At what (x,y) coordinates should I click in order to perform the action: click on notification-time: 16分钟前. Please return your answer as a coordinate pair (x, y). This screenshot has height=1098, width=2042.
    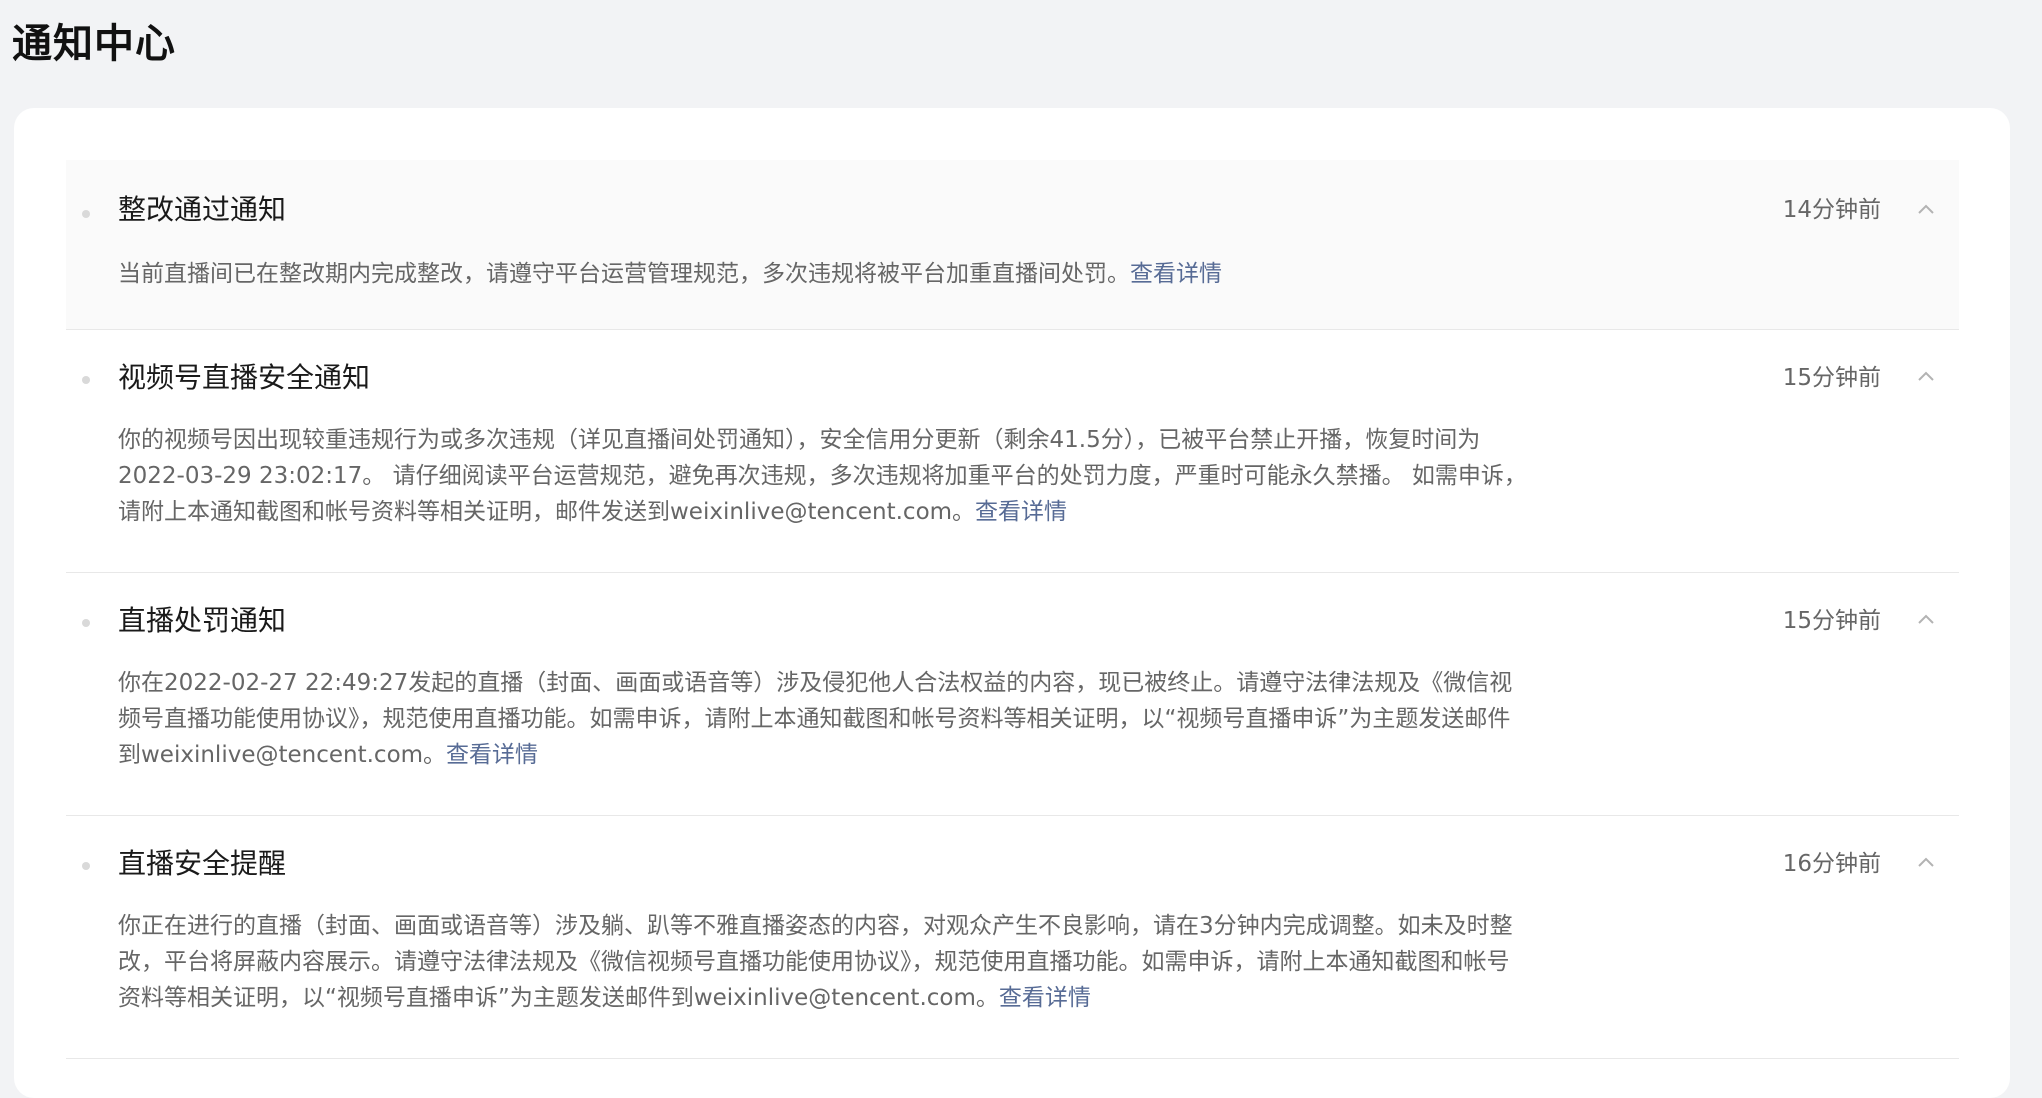
    Looking at the image, I should click on (1831, 864).